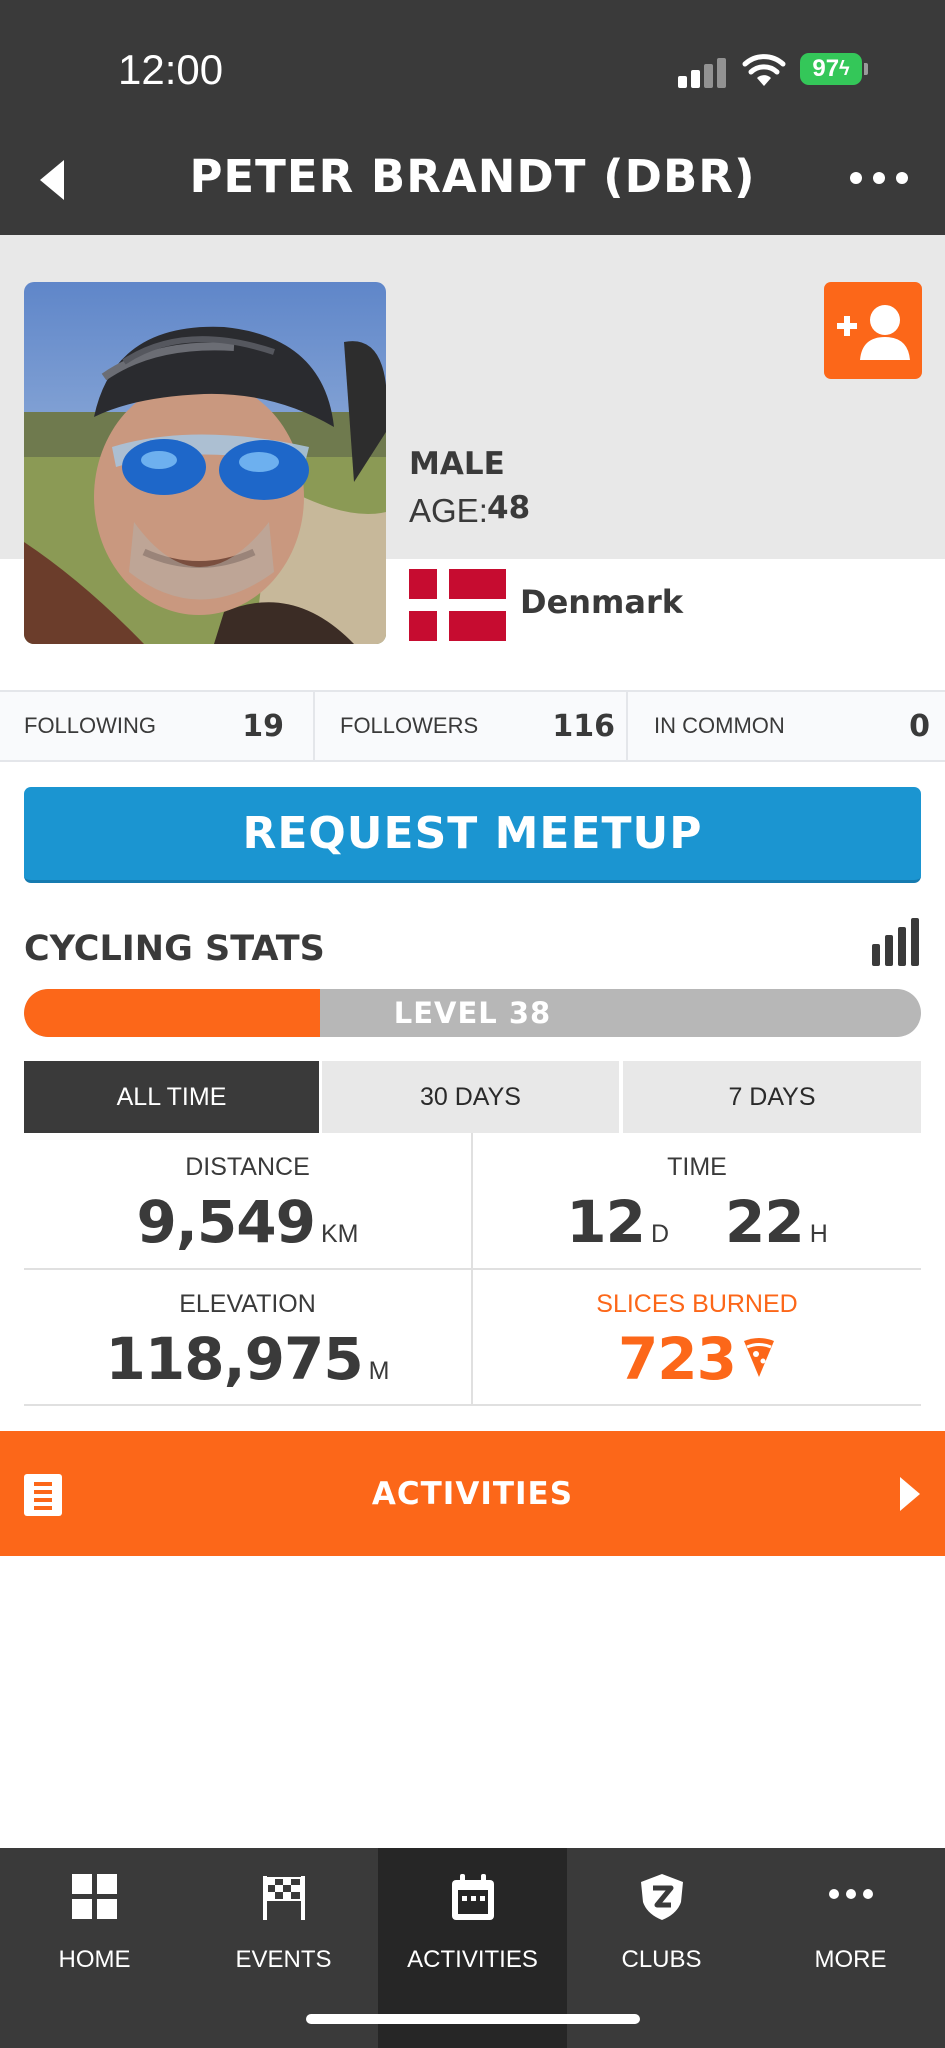 The width and height of the screenshot is (945, 2048). What do you see at coordinates (472, 1959) in the screenshot?
I see `nav-activities-label: ACTIVITIES` at bounding box center [472, 1959].